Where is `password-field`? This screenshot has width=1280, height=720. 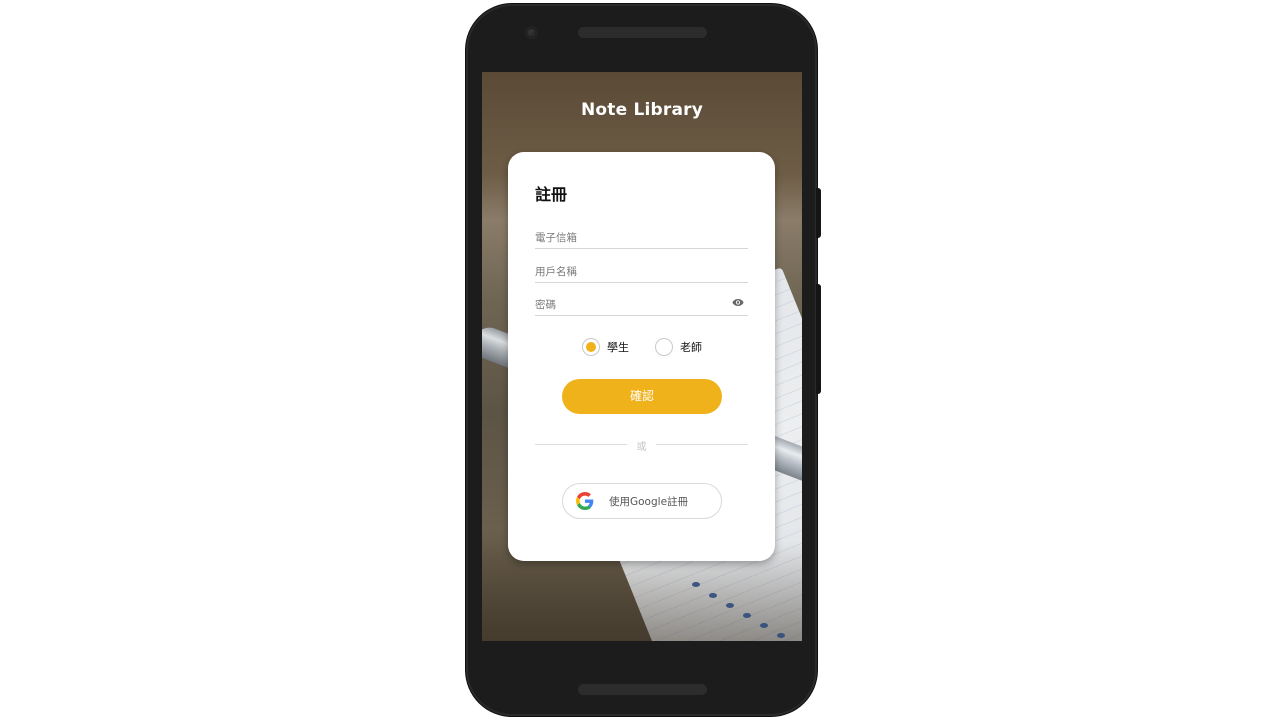 password-field is located at coordinates (641, 304).